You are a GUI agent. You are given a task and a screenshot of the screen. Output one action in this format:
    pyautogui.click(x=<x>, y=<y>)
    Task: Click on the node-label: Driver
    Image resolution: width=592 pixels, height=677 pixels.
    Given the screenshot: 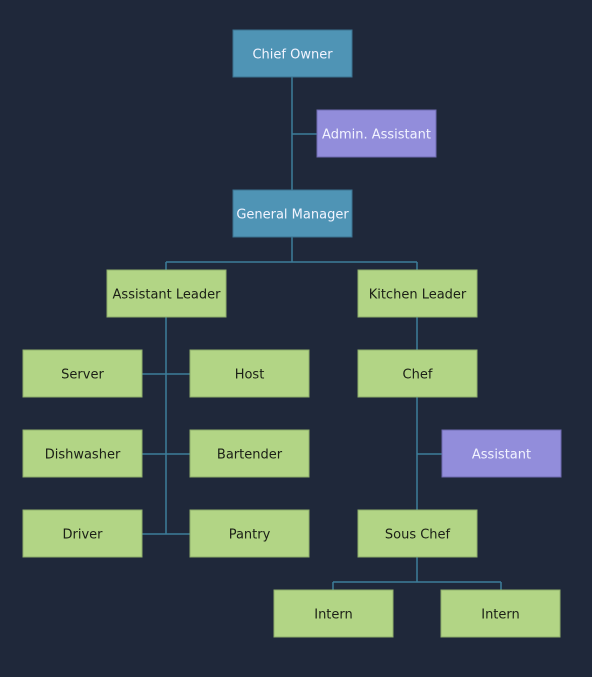 What is the action you would take?
    pyautogui.click(x=82, y=535)
    